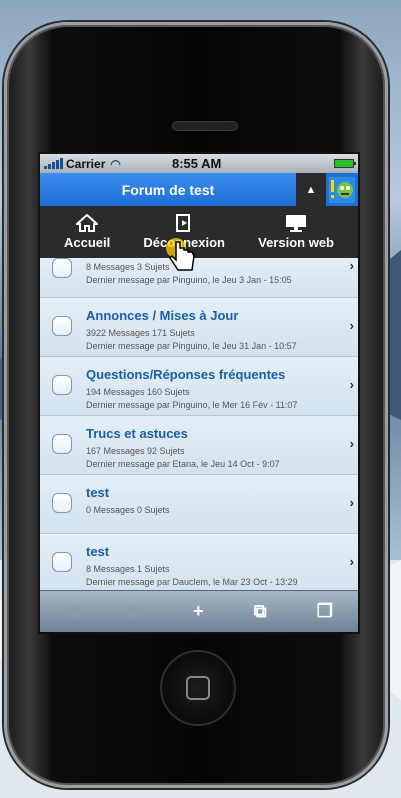 The width and height of the screenshot is (401, 798). What do you see at coordinates (185, 374) in the screenshot?
I see `forum-title: Questions/Réponses fréquentes` at bounding box center [185, 374].